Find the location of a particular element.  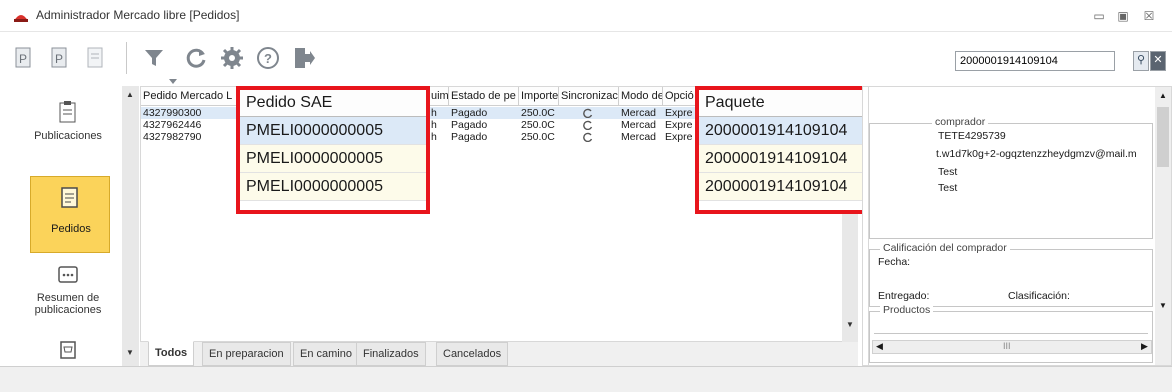

buyer-group-label: comprador is located at coordinates (960, 122).